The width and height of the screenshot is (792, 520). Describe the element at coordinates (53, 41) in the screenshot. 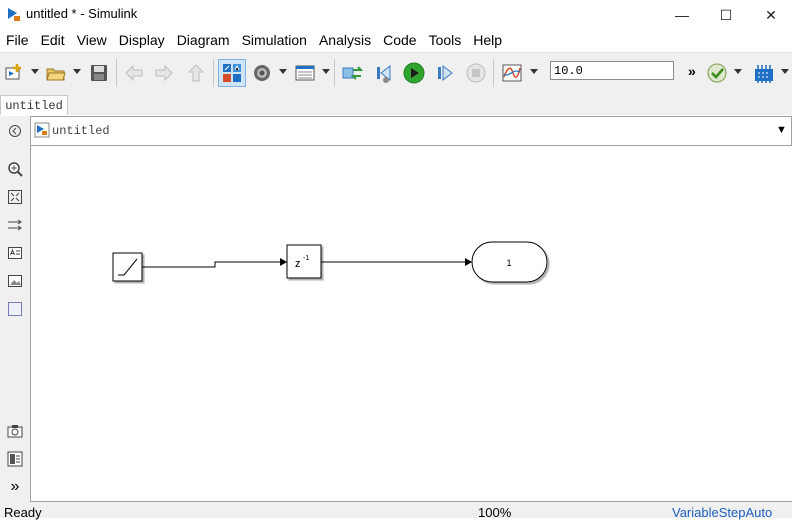

I see `menu-edit: Edit` at that location.